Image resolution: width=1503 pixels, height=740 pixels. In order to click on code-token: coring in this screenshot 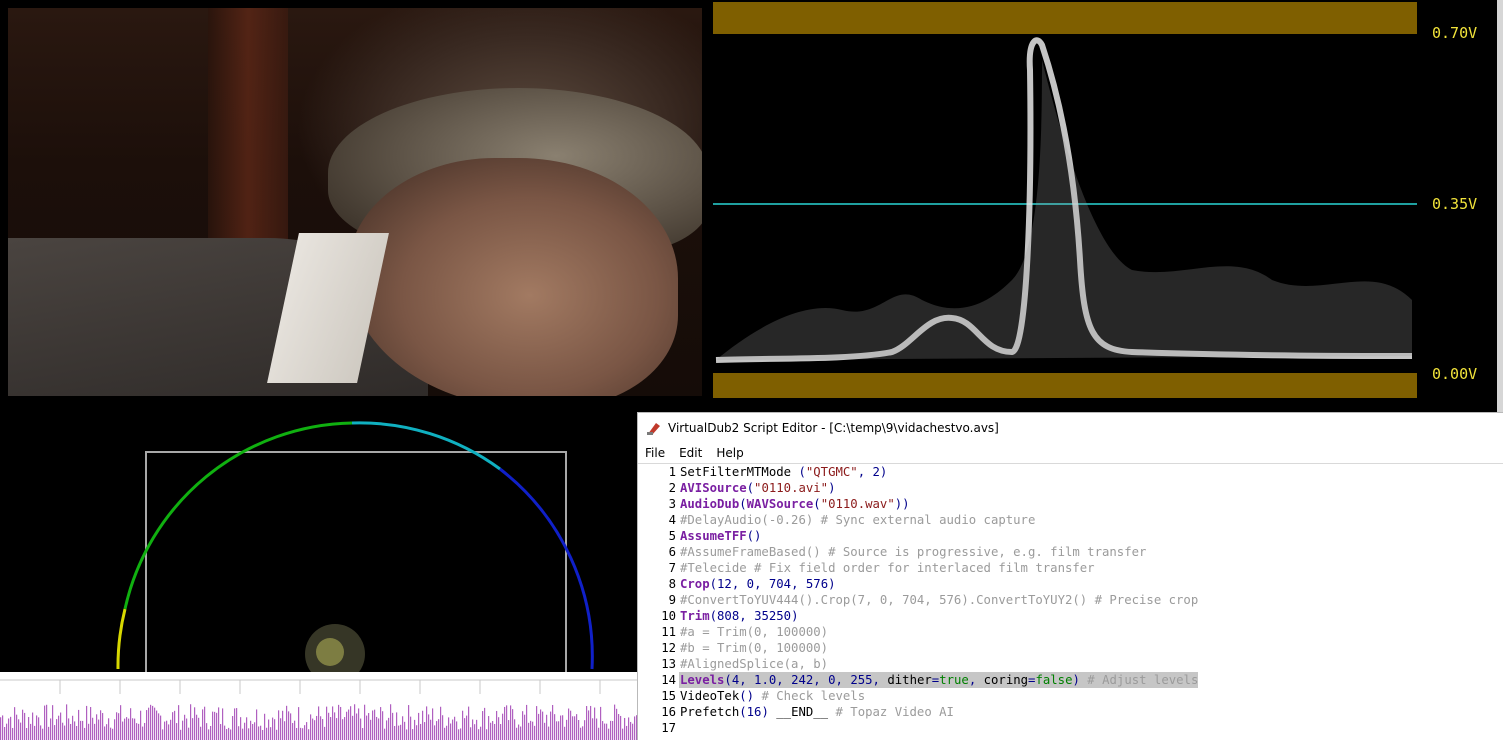, I will do `click(1006, 680)`.